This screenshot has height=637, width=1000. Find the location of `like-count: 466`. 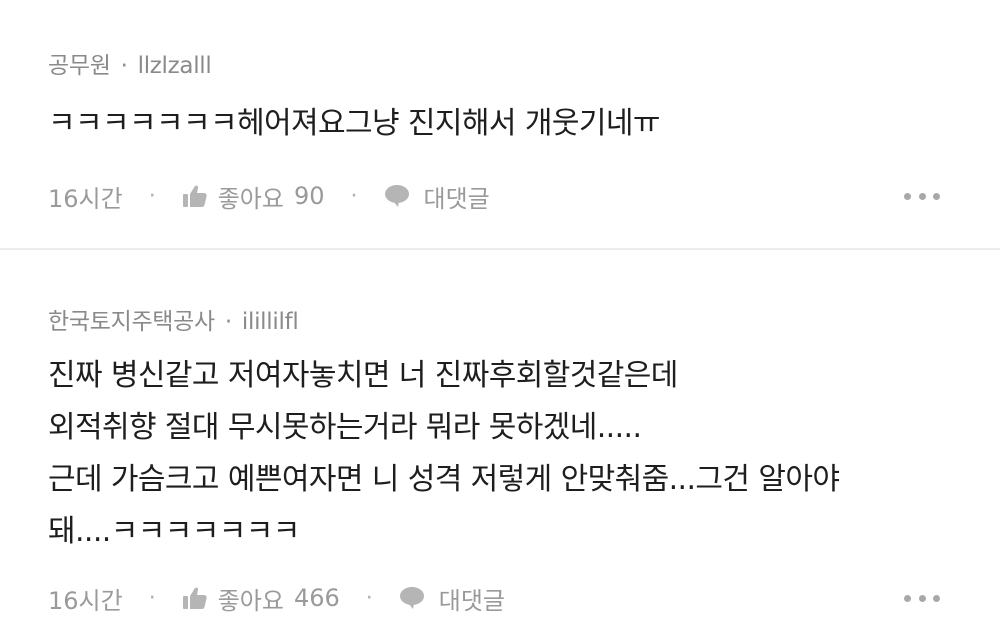

like-count: 466 is located at coordinates (316, 598).